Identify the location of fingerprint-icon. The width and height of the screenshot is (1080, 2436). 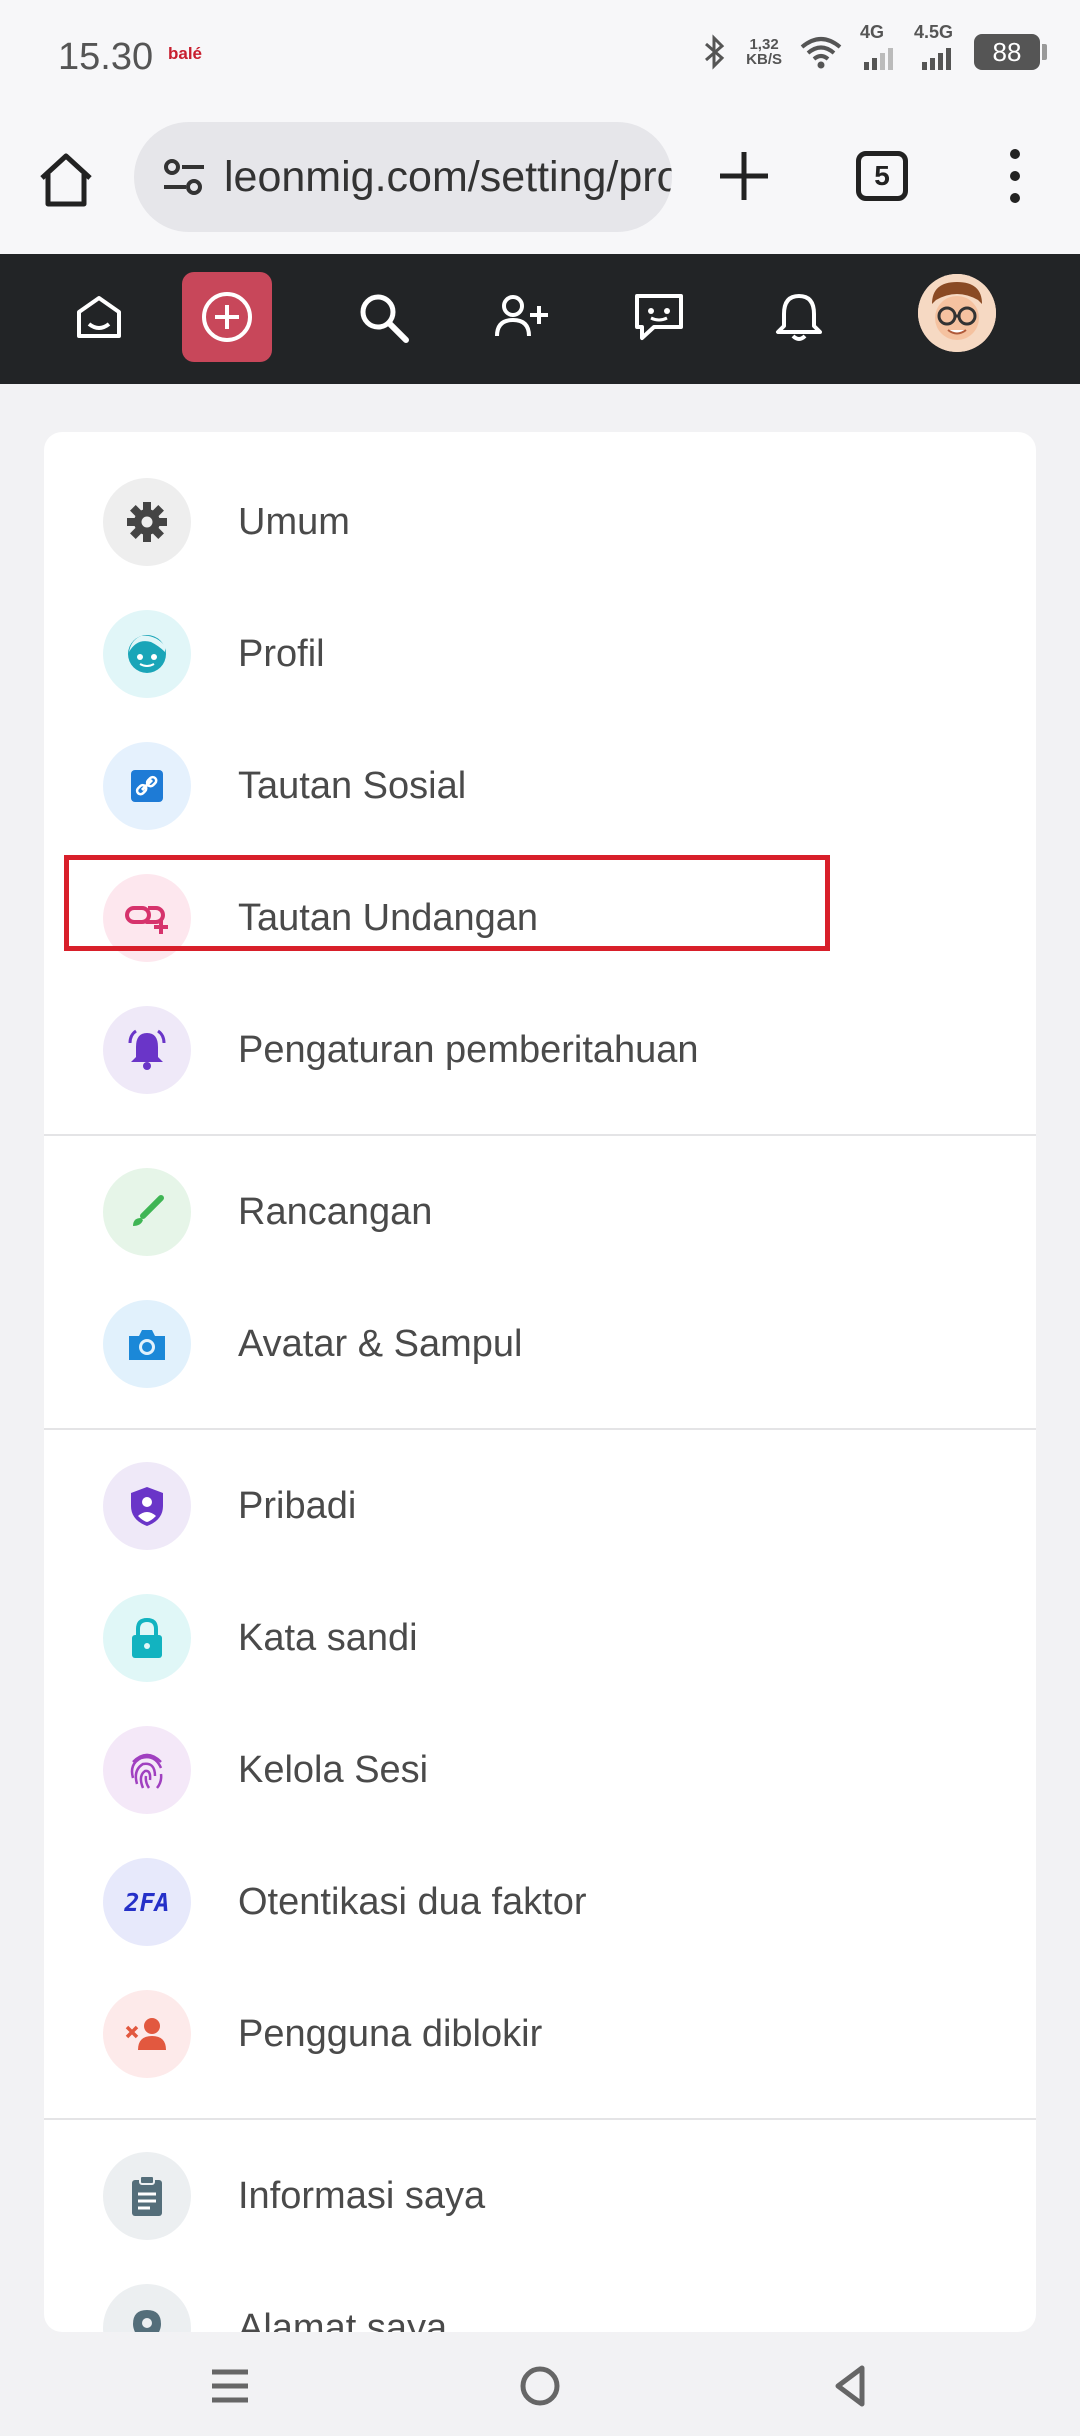
(147, 1770).